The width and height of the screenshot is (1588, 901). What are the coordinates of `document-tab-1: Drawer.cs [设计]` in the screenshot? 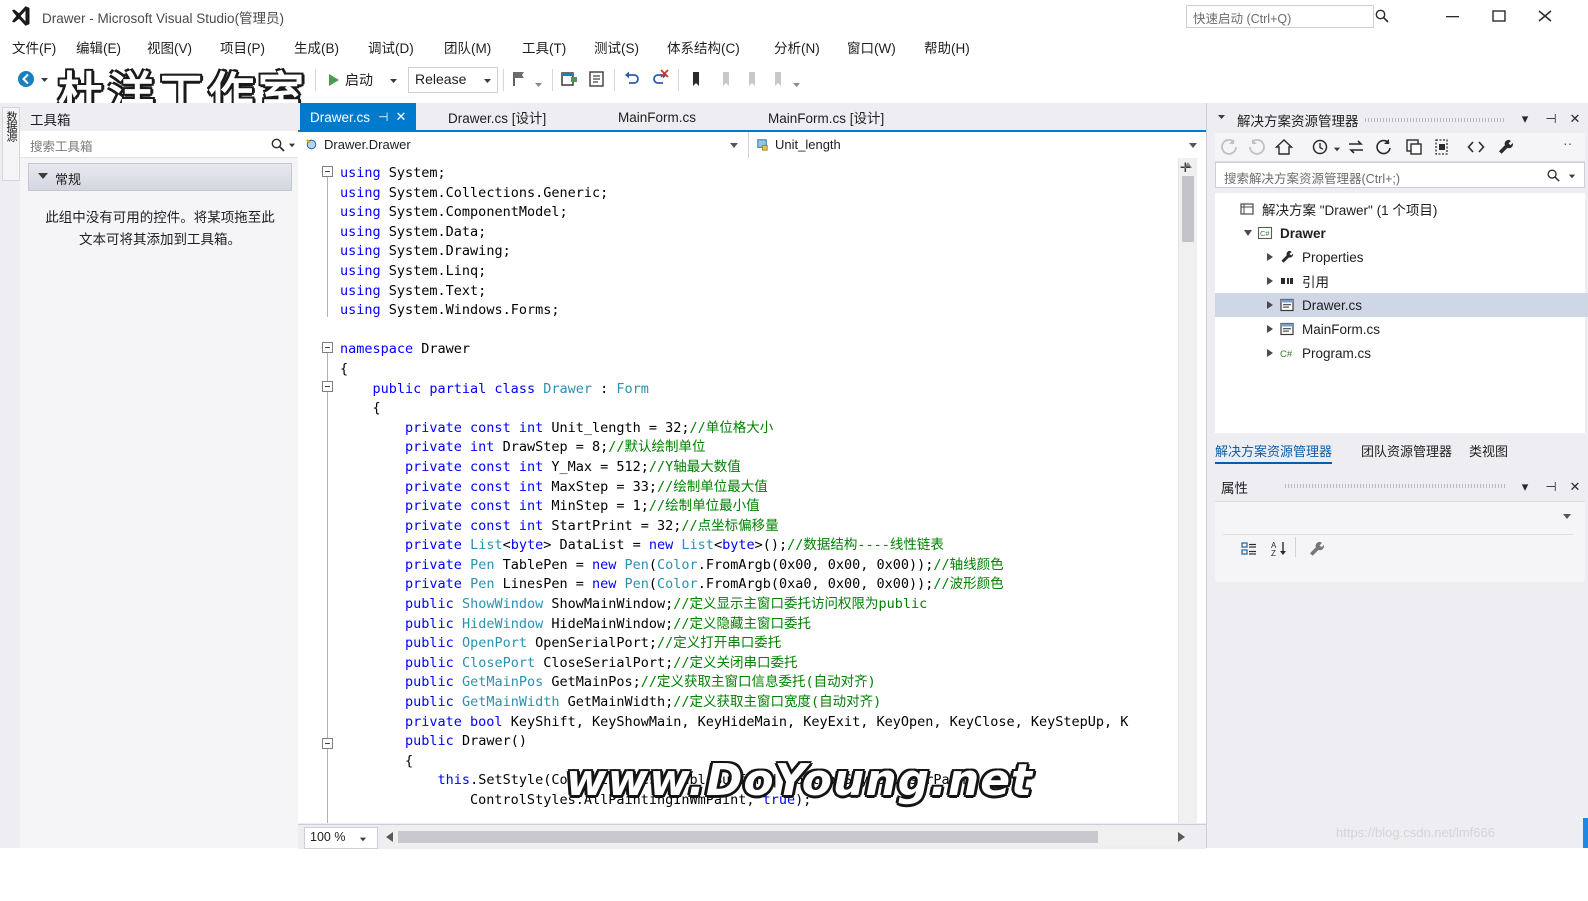 It's located at (497, 117).